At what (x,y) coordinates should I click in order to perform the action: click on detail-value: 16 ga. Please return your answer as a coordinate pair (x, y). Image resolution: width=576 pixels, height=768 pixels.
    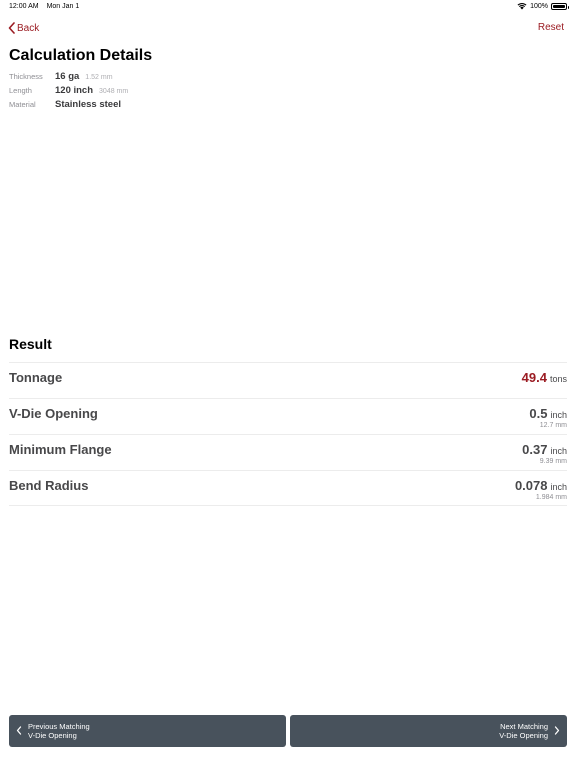
    Looking at the image, I should click on (67, 76).